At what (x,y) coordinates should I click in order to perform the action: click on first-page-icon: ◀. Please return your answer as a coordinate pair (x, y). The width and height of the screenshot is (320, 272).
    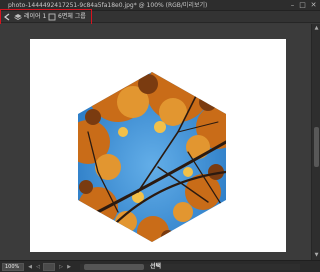
    Looking at the image, I should click on (30, 267).